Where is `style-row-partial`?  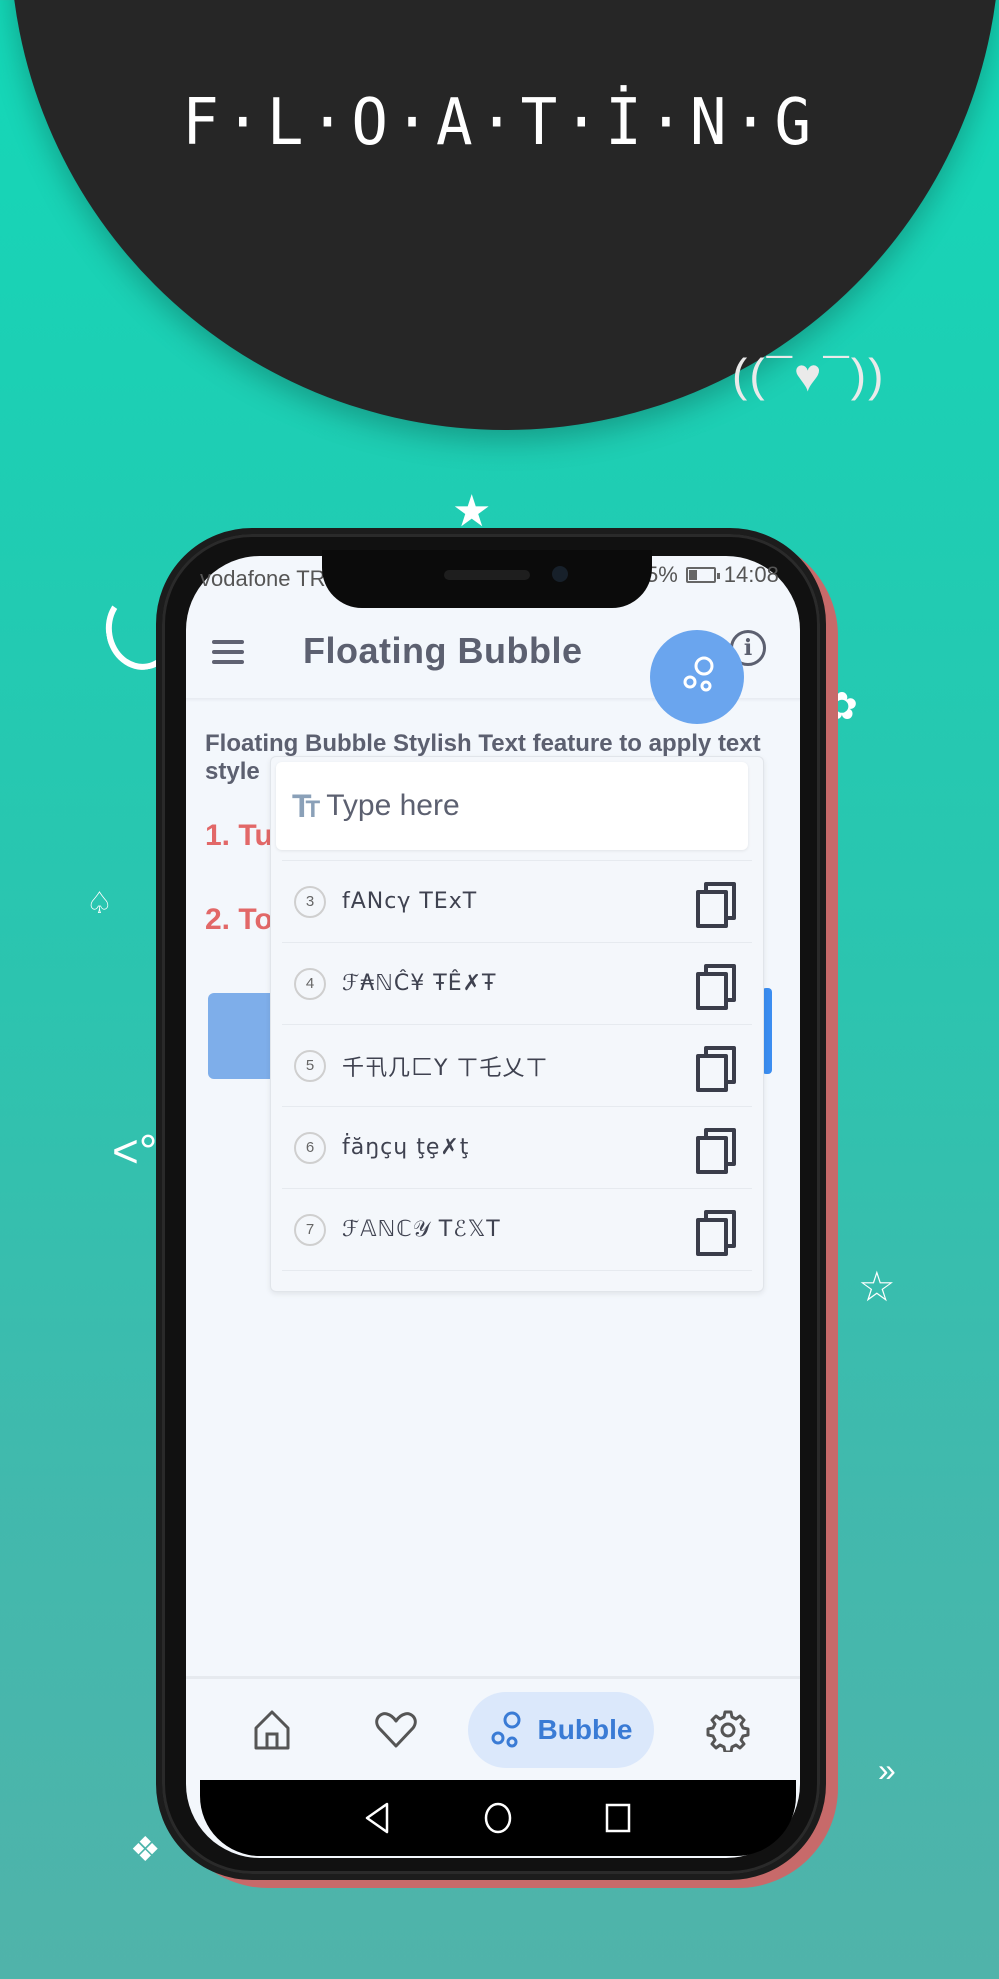
style-row-partial is located at coordinates (517, 1280).